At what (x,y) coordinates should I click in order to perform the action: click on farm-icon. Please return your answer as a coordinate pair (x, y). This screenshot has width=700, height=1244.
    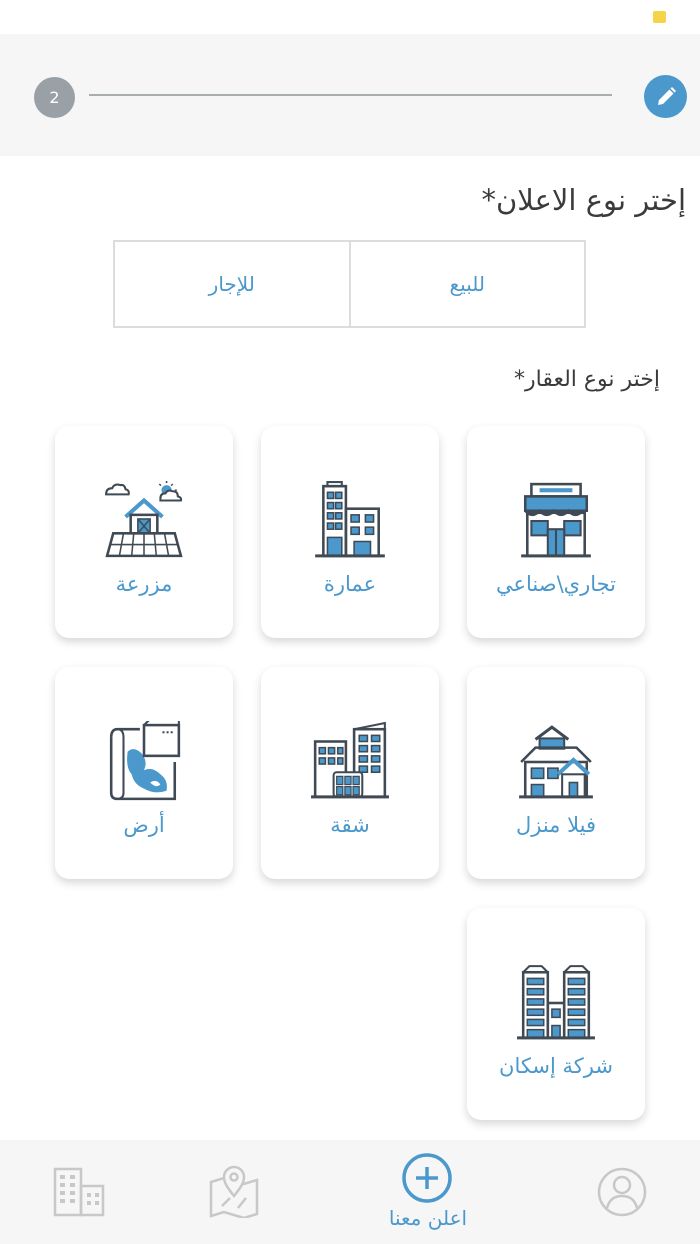
    Looking at the image, I should click on (144, 519).